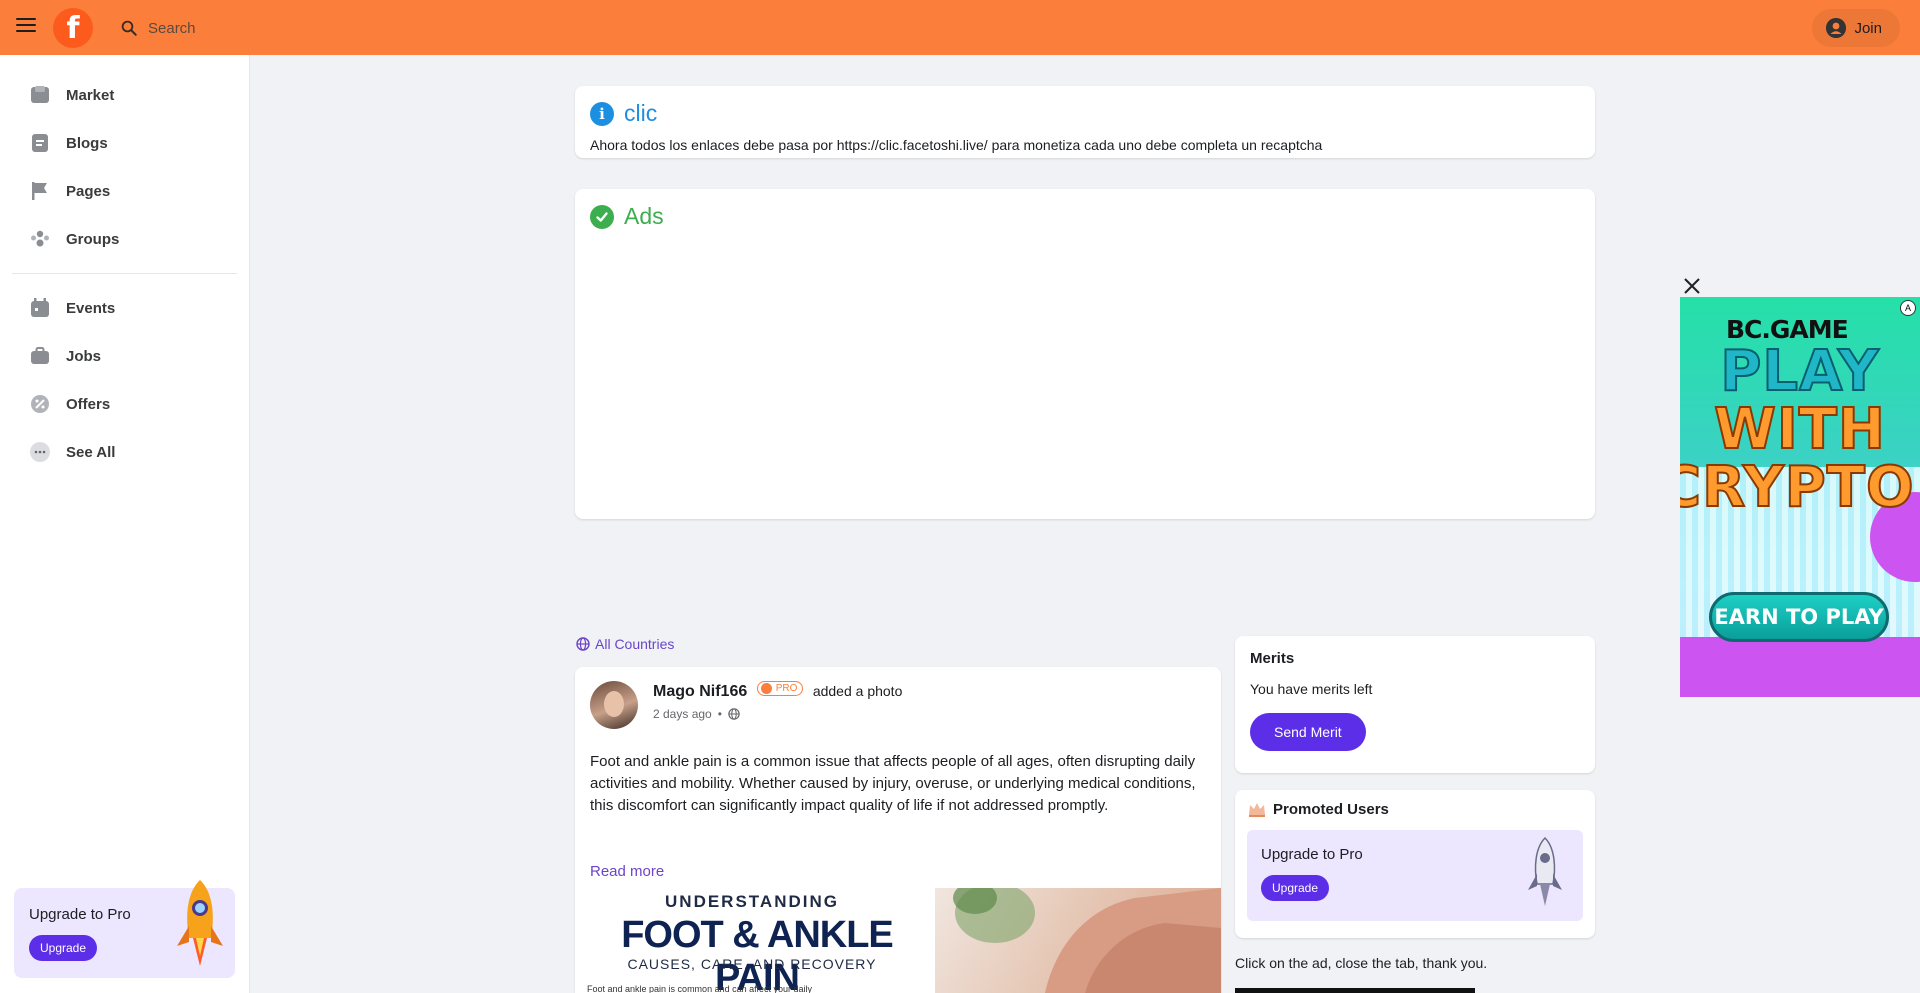 The height and width of the screenshot is (993, 1920). I want to click on sidebar-item-pages: Pages, so click(124, 191).